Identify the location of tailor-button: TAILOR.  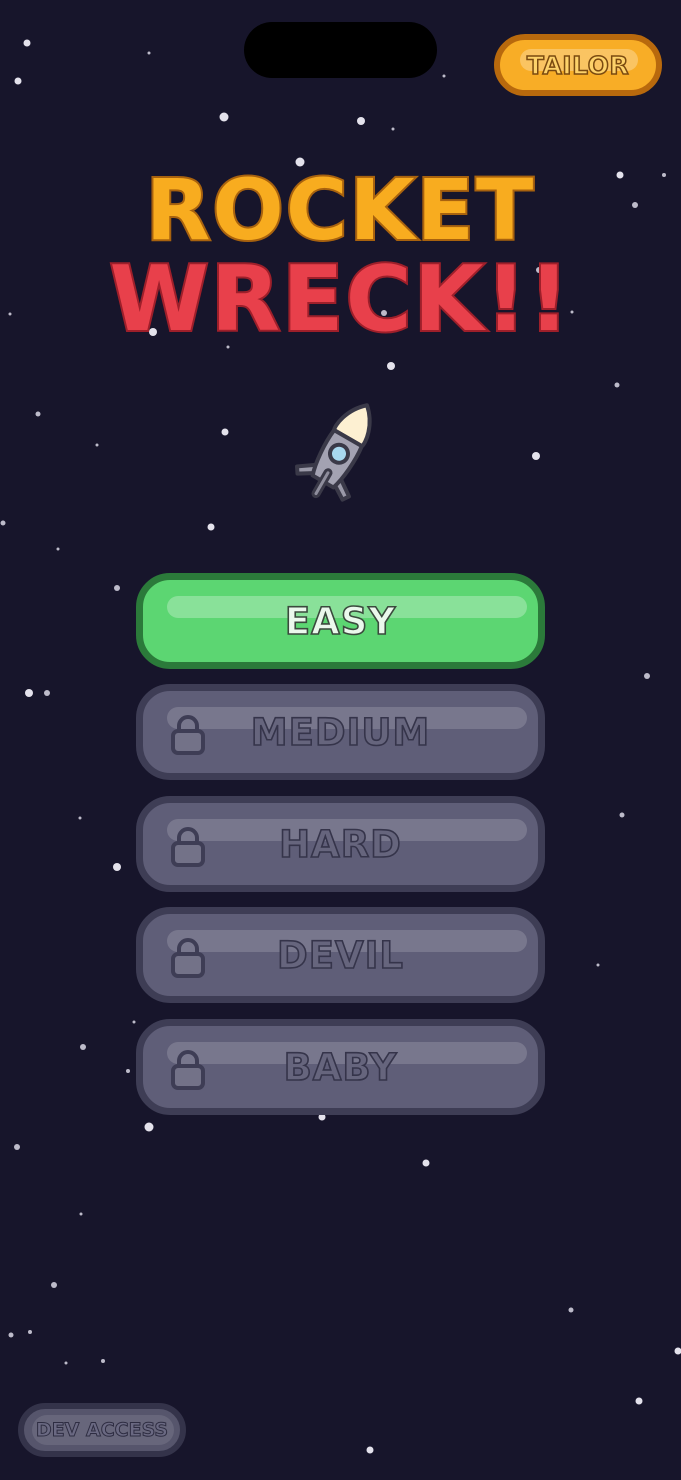
(578, 65).